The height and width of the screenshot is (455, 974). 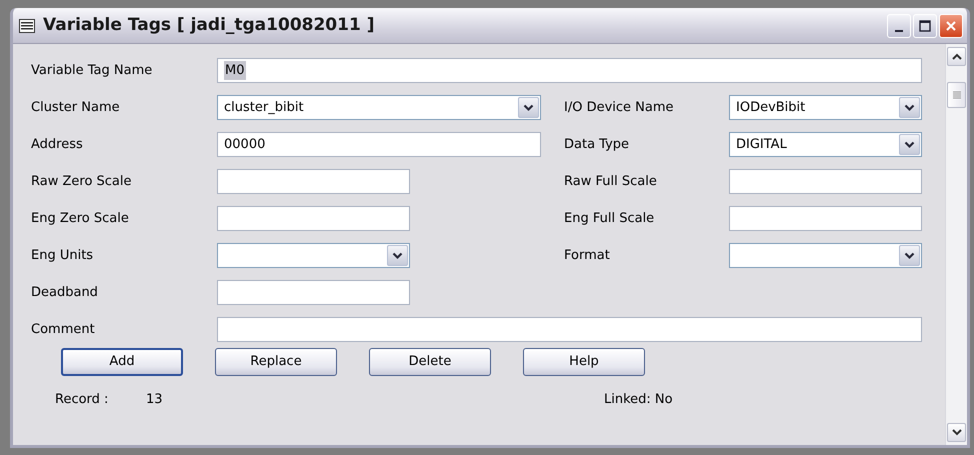 What do you see at coordinates (587, 255) in the screenshot?
I see `field-label: Format` at bounding box center [587, 255].